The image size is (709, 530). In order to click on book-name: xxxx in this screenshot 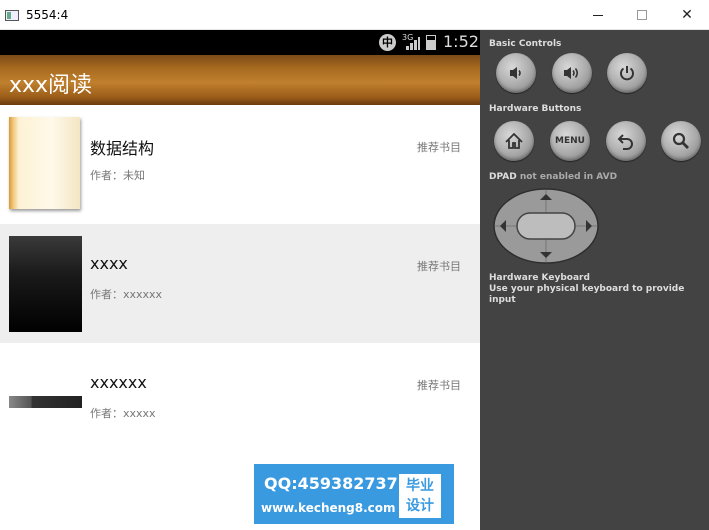, I will do `click(109, 263)`.